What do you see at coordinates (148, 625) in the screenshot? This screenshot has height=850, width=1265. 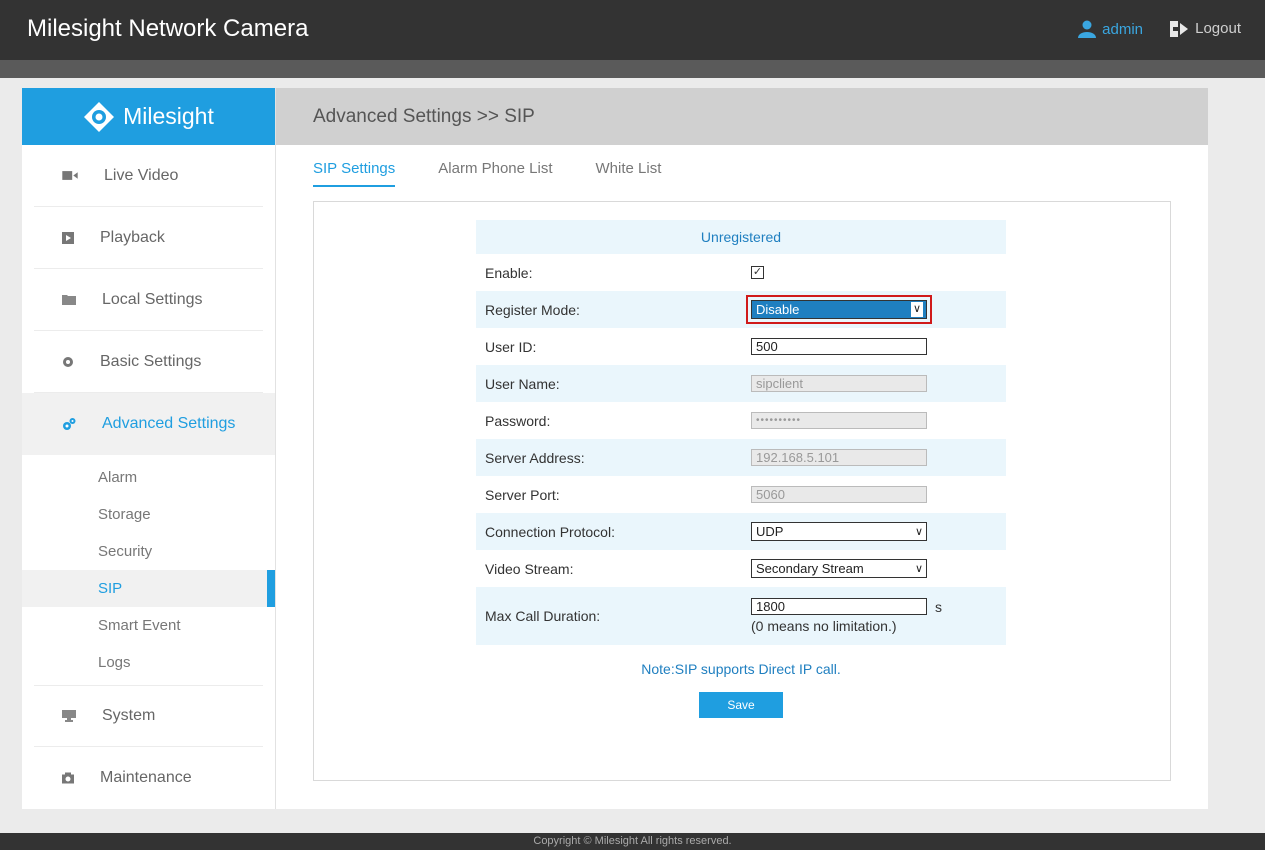 I see `submenu-item-smart-event: Smart Event` at bounding box center [148, 625].